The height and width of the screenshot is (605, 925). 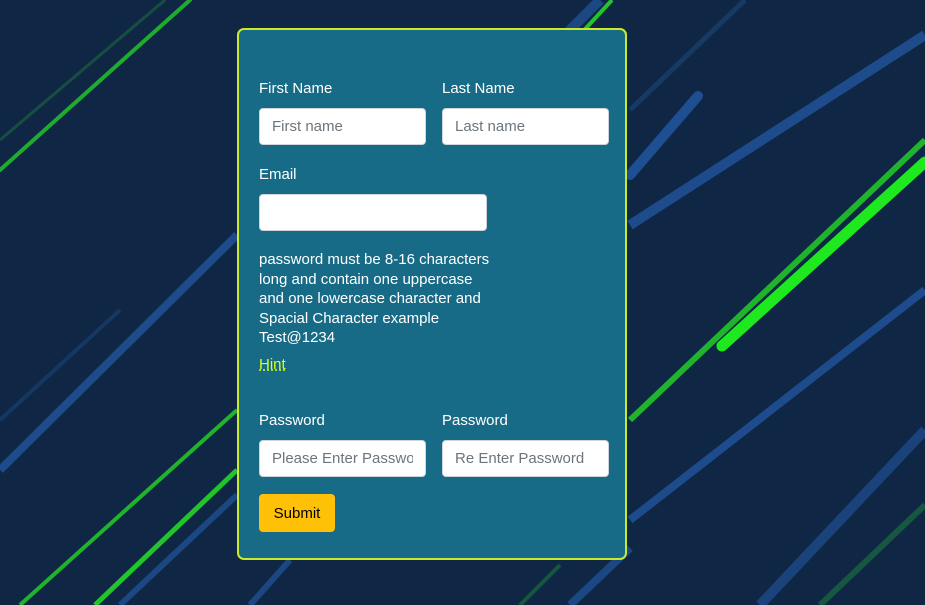 What do you see at coordinates (272, 365) in the screenshot?
I see `hint-link: Hint` at bounding box center [272, 365].